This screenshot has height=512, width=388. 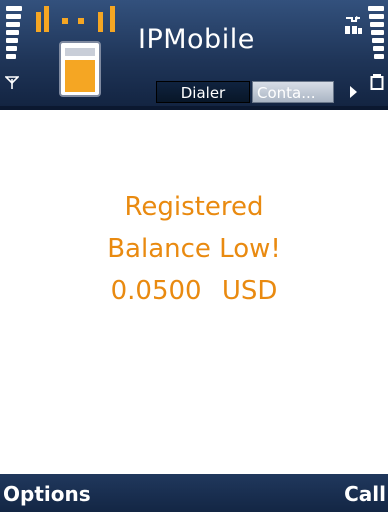 What do you see at coordinates (194, 493) in the screenshot?
I see `softkey-bar: Options Call` at bounding box center [194, 493].